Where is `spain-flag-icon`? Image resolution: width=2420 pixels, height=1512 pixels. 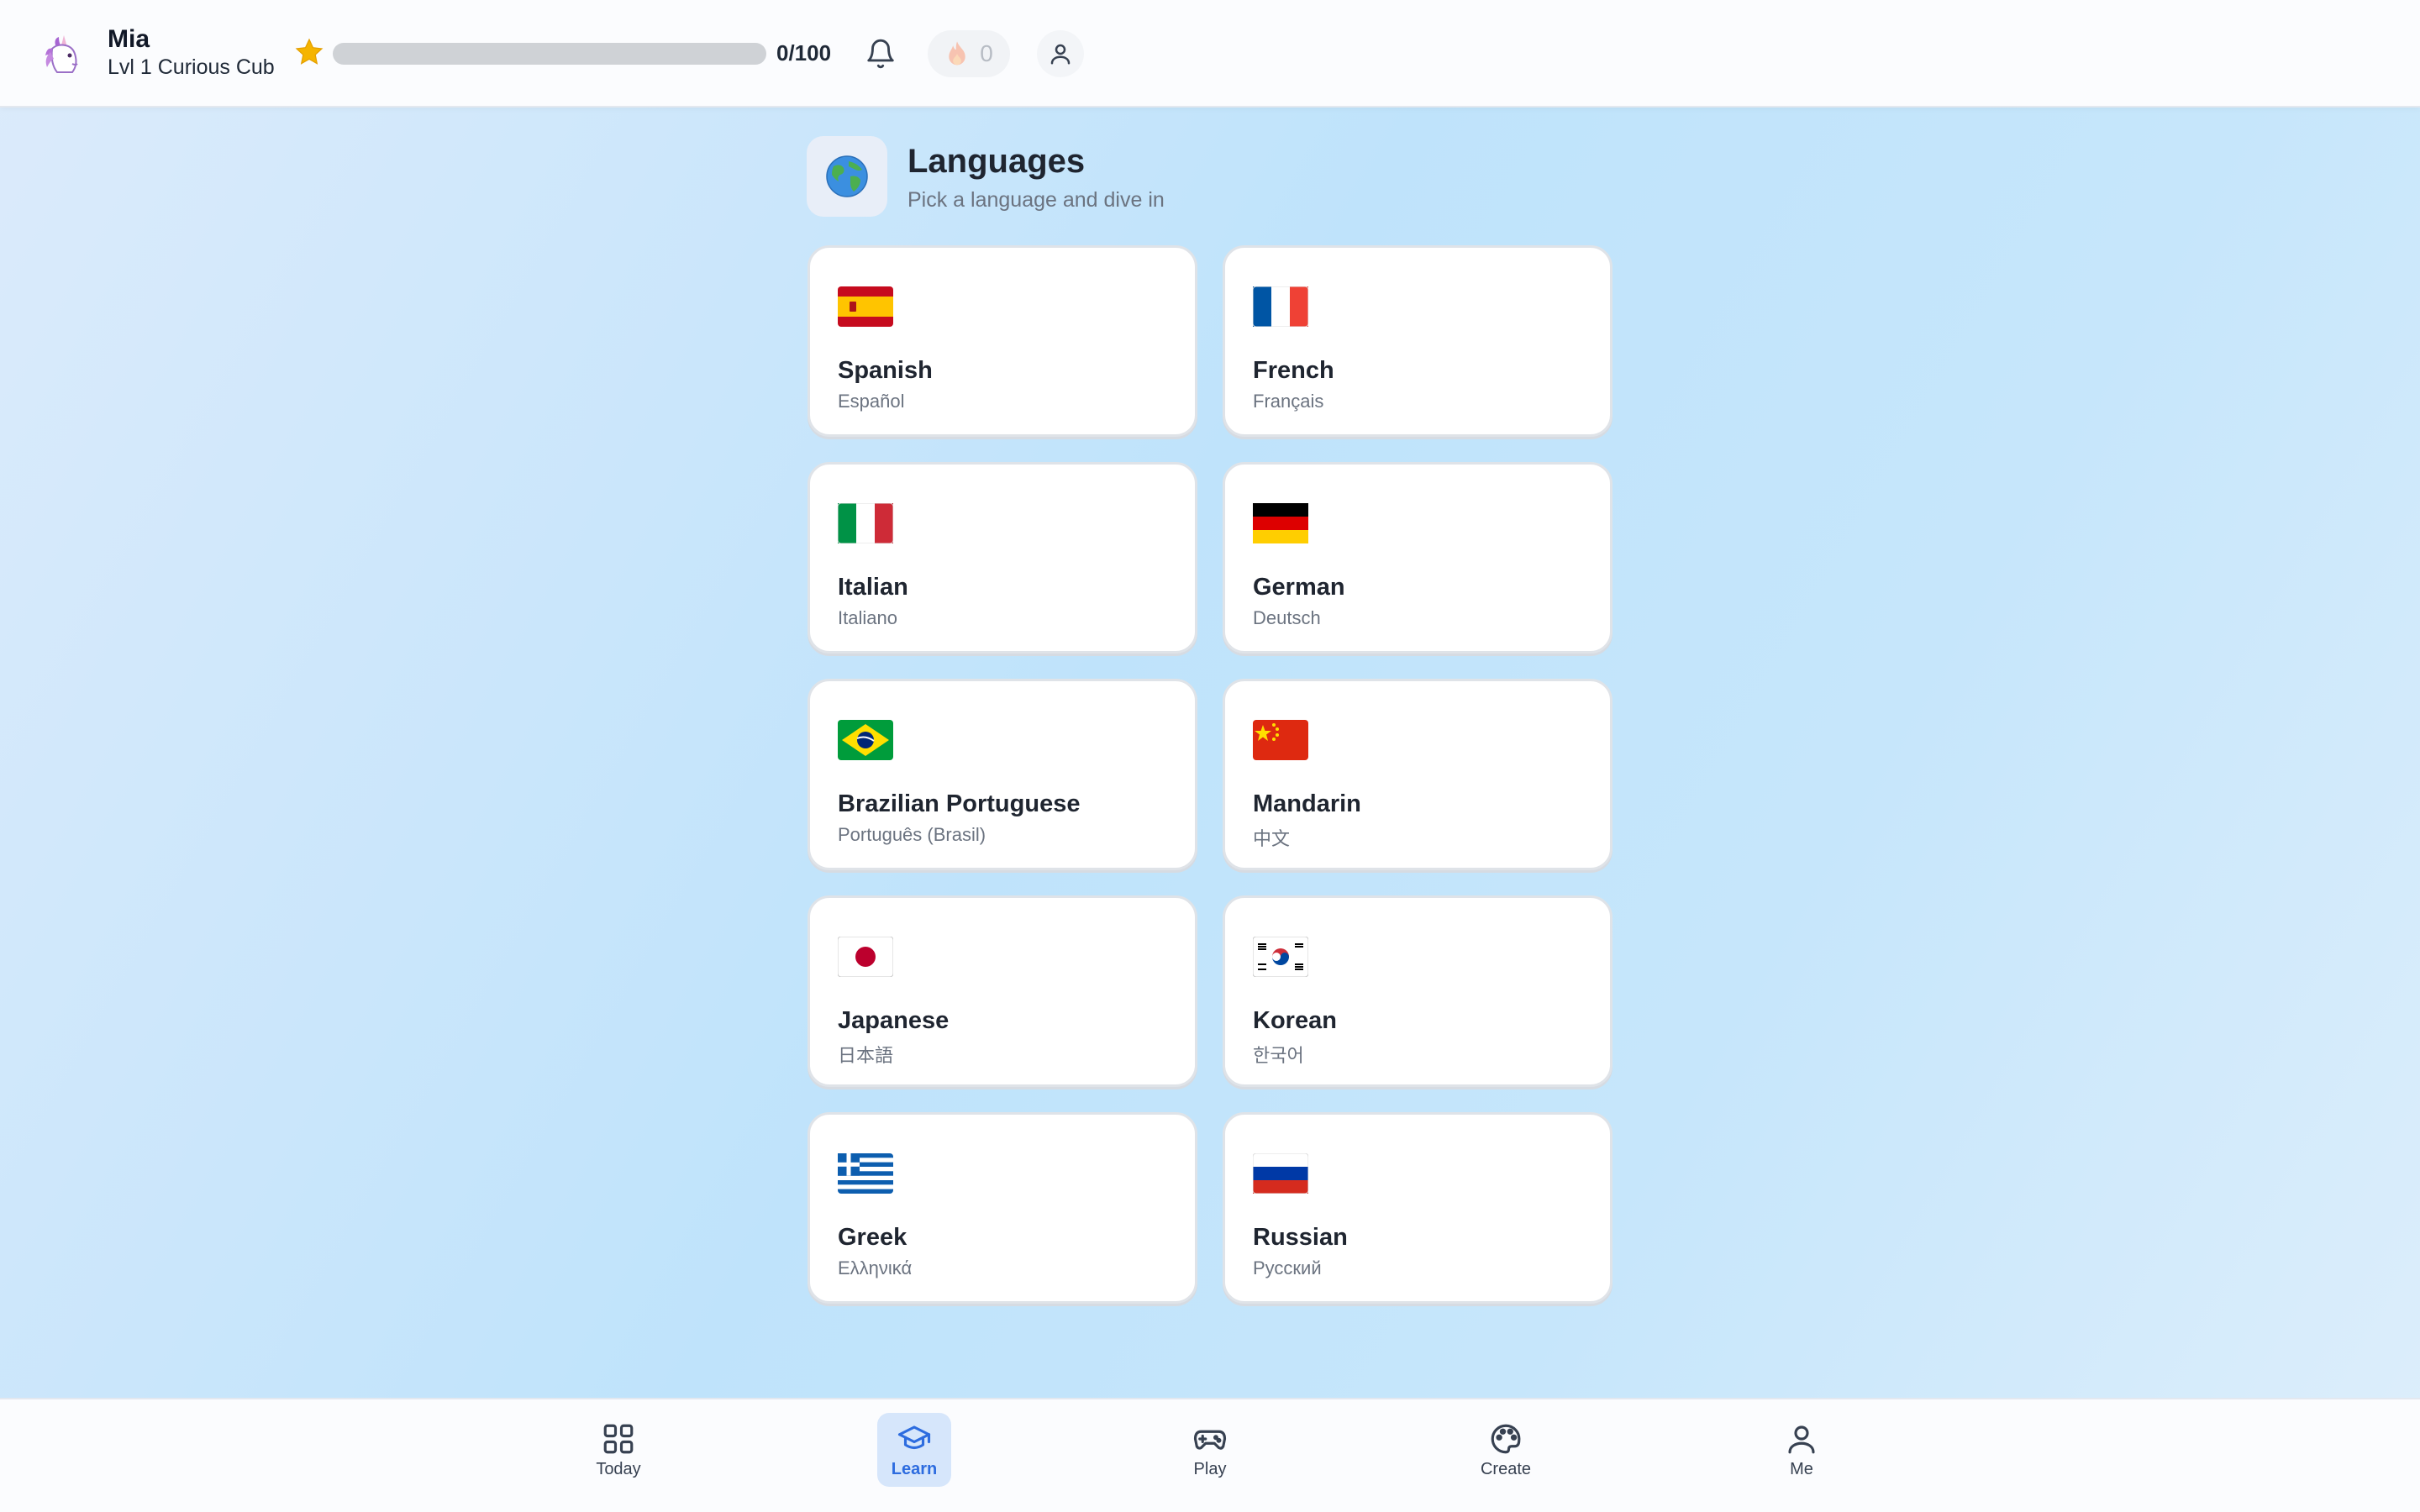
spain-flag-icon is located at coordinates (866, 306).